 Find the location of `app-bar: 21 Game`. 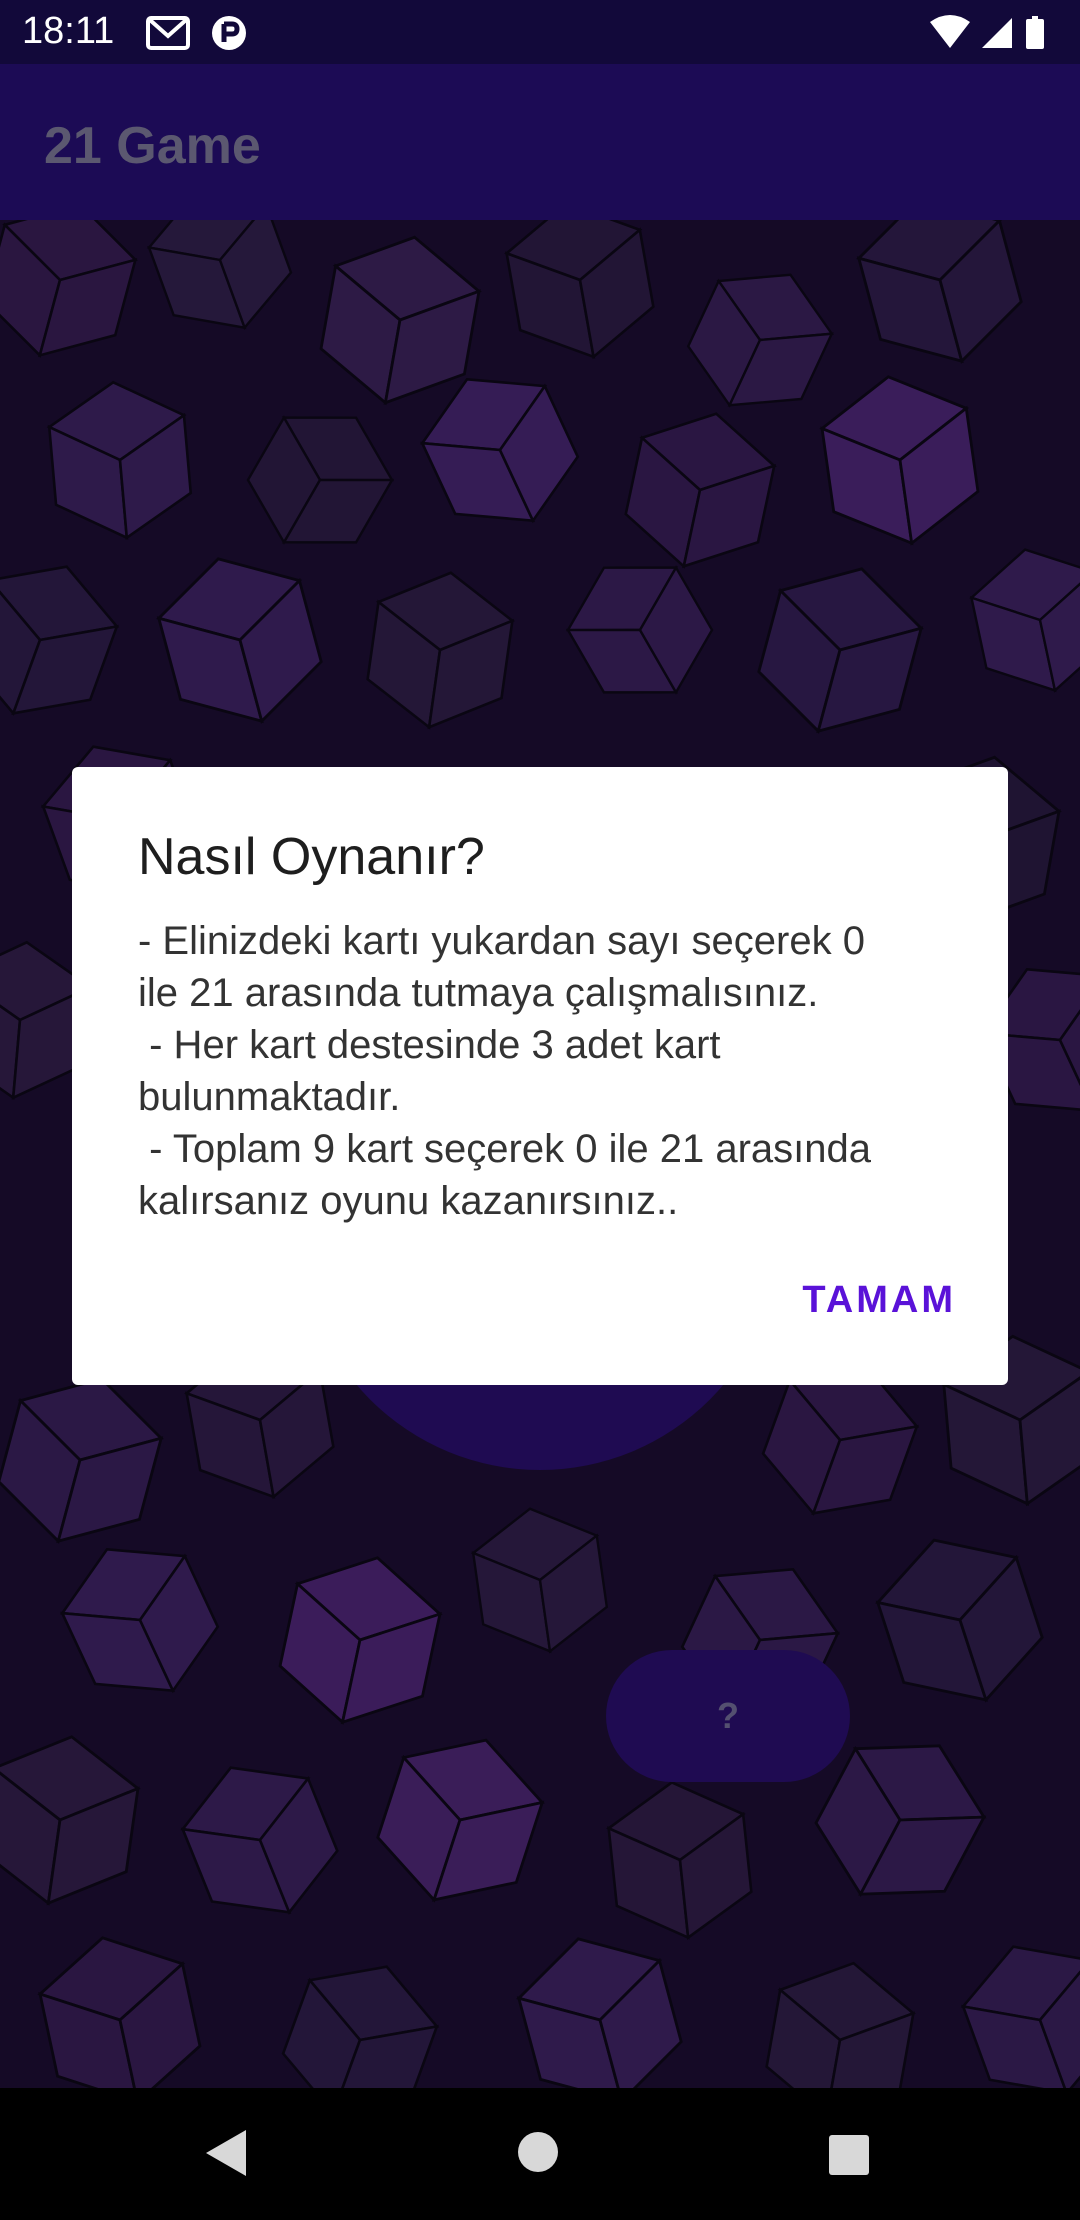

app-bar: 21 Game is located at coordinates (540, 142).